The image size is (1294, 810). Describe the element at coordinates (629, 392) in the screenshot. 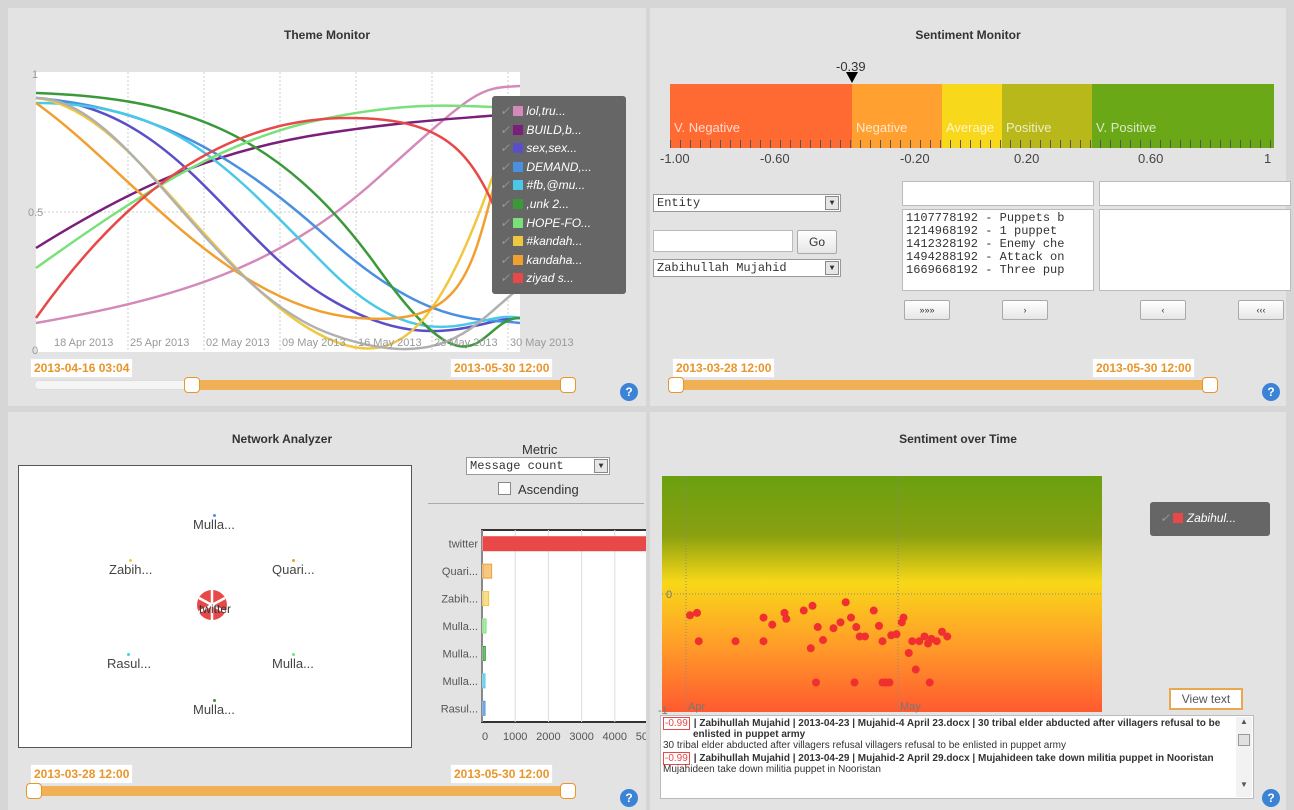

I see `theme-help-icon: ?` at that location.